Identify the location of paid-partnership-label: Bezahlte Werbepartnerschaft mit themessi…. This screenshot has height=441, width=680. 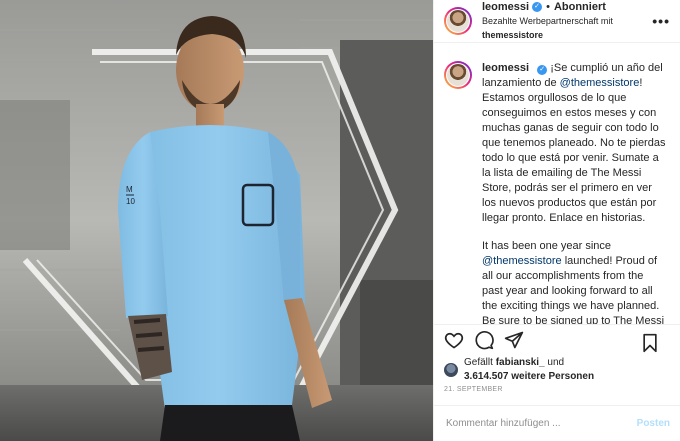
(576, 28).